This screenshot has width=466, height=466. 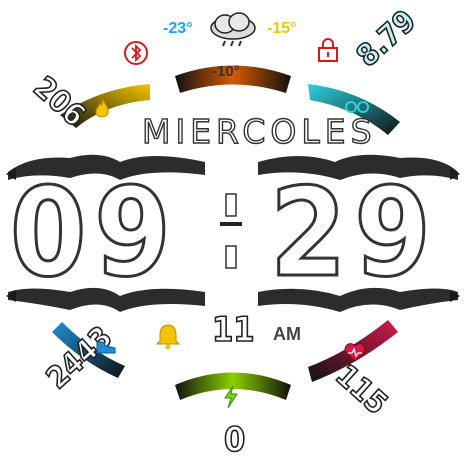 I want to click on battery-value: 0, so click(x=234, y=440).